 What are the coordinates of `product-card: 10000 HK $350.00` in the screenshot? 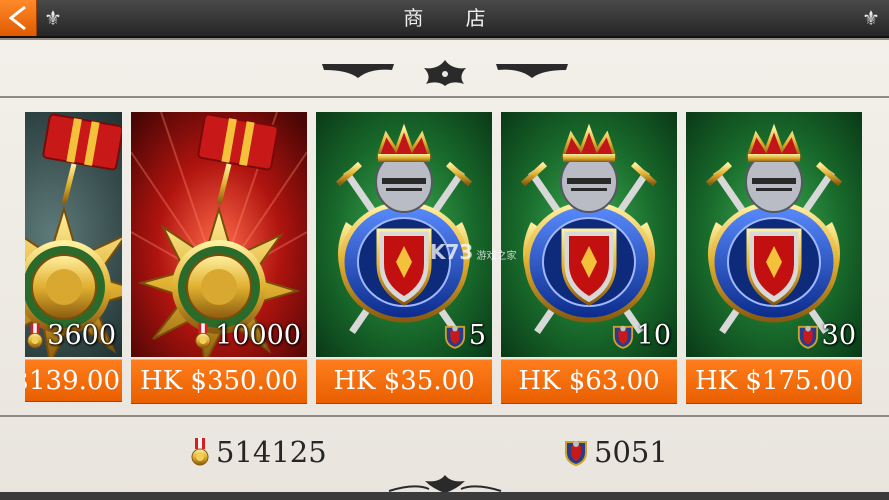 It's located at (219, 258).